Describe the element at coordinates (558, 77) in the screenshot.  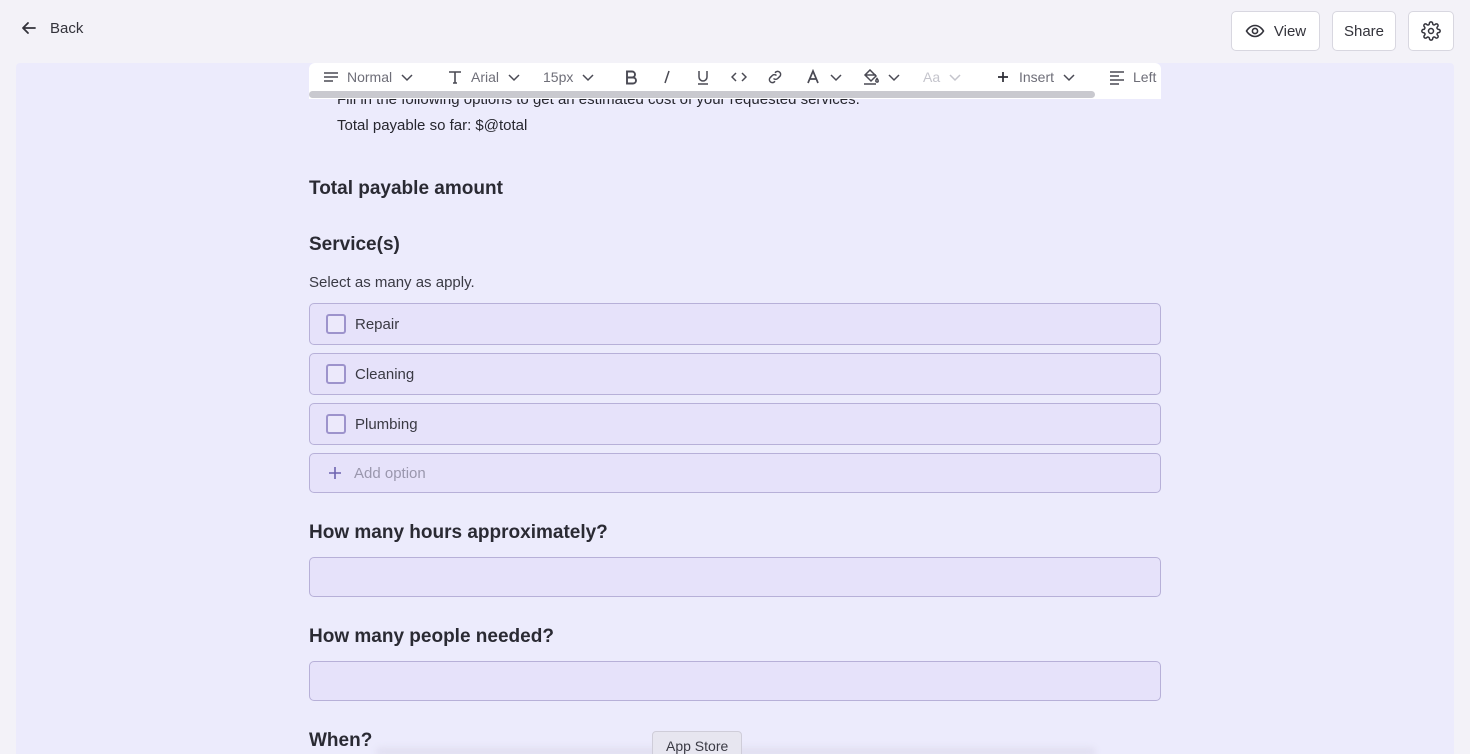
I see `font-size-label: 15px` at that location.